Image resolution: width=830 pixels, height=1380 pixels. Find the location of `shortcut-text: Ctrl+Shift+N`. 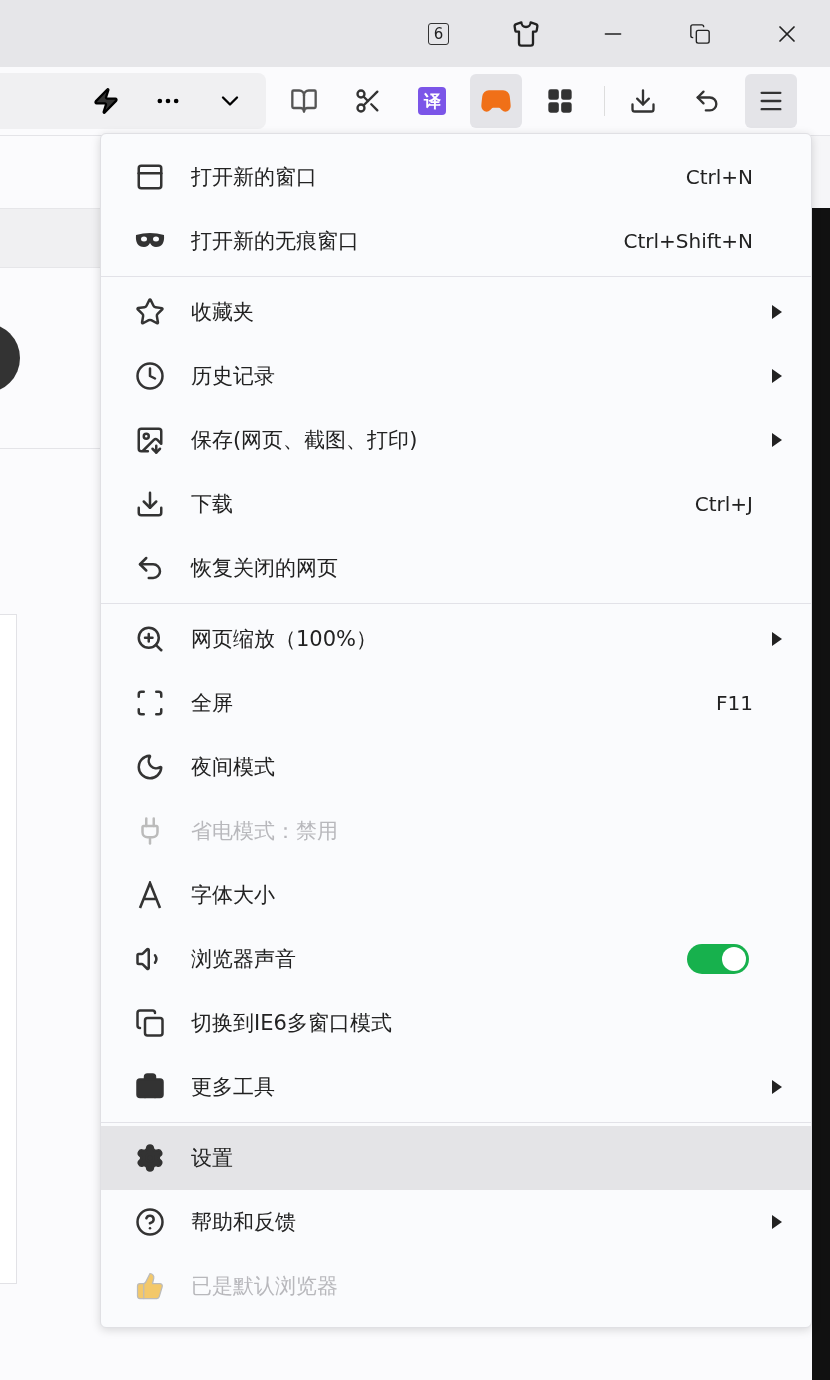

shortcut-text: Ctrl+Shift+N is located at coordinates (688, 241).